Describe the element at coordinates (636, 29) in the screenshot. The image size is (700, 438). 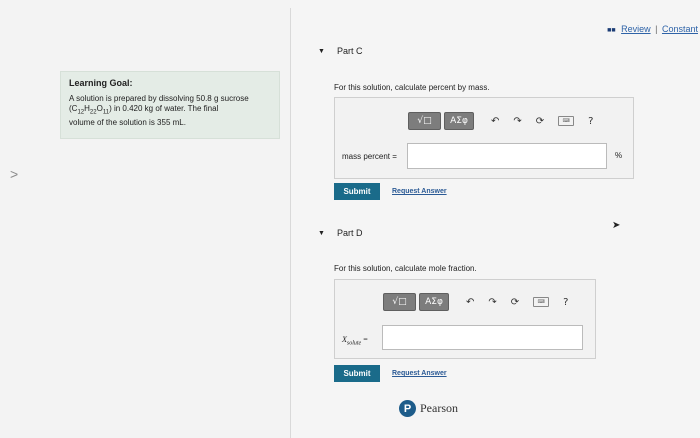
I see `review-link: Review` at that location.